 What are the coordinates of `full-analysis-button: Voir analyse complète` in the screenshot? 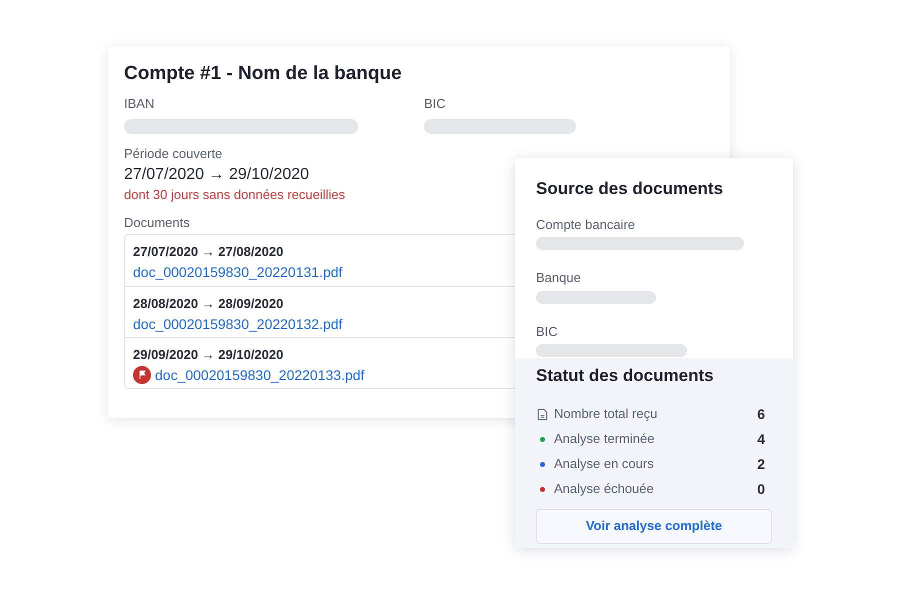 It's located at (654, 526).